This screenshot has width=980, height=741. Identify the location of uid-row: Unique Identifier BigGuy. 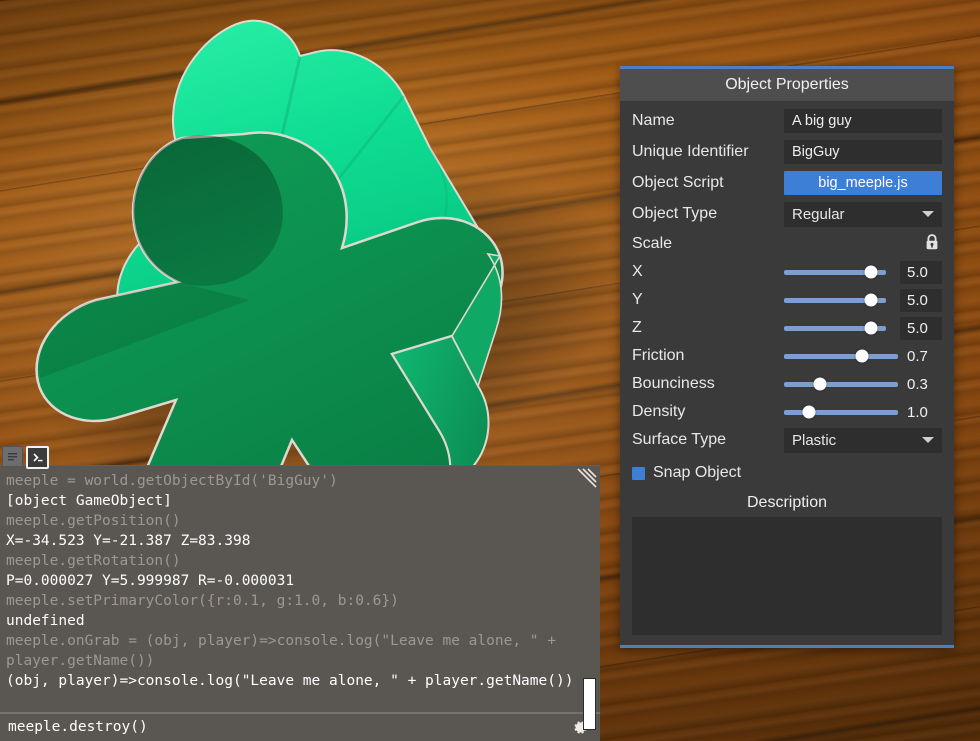
(787, 152).